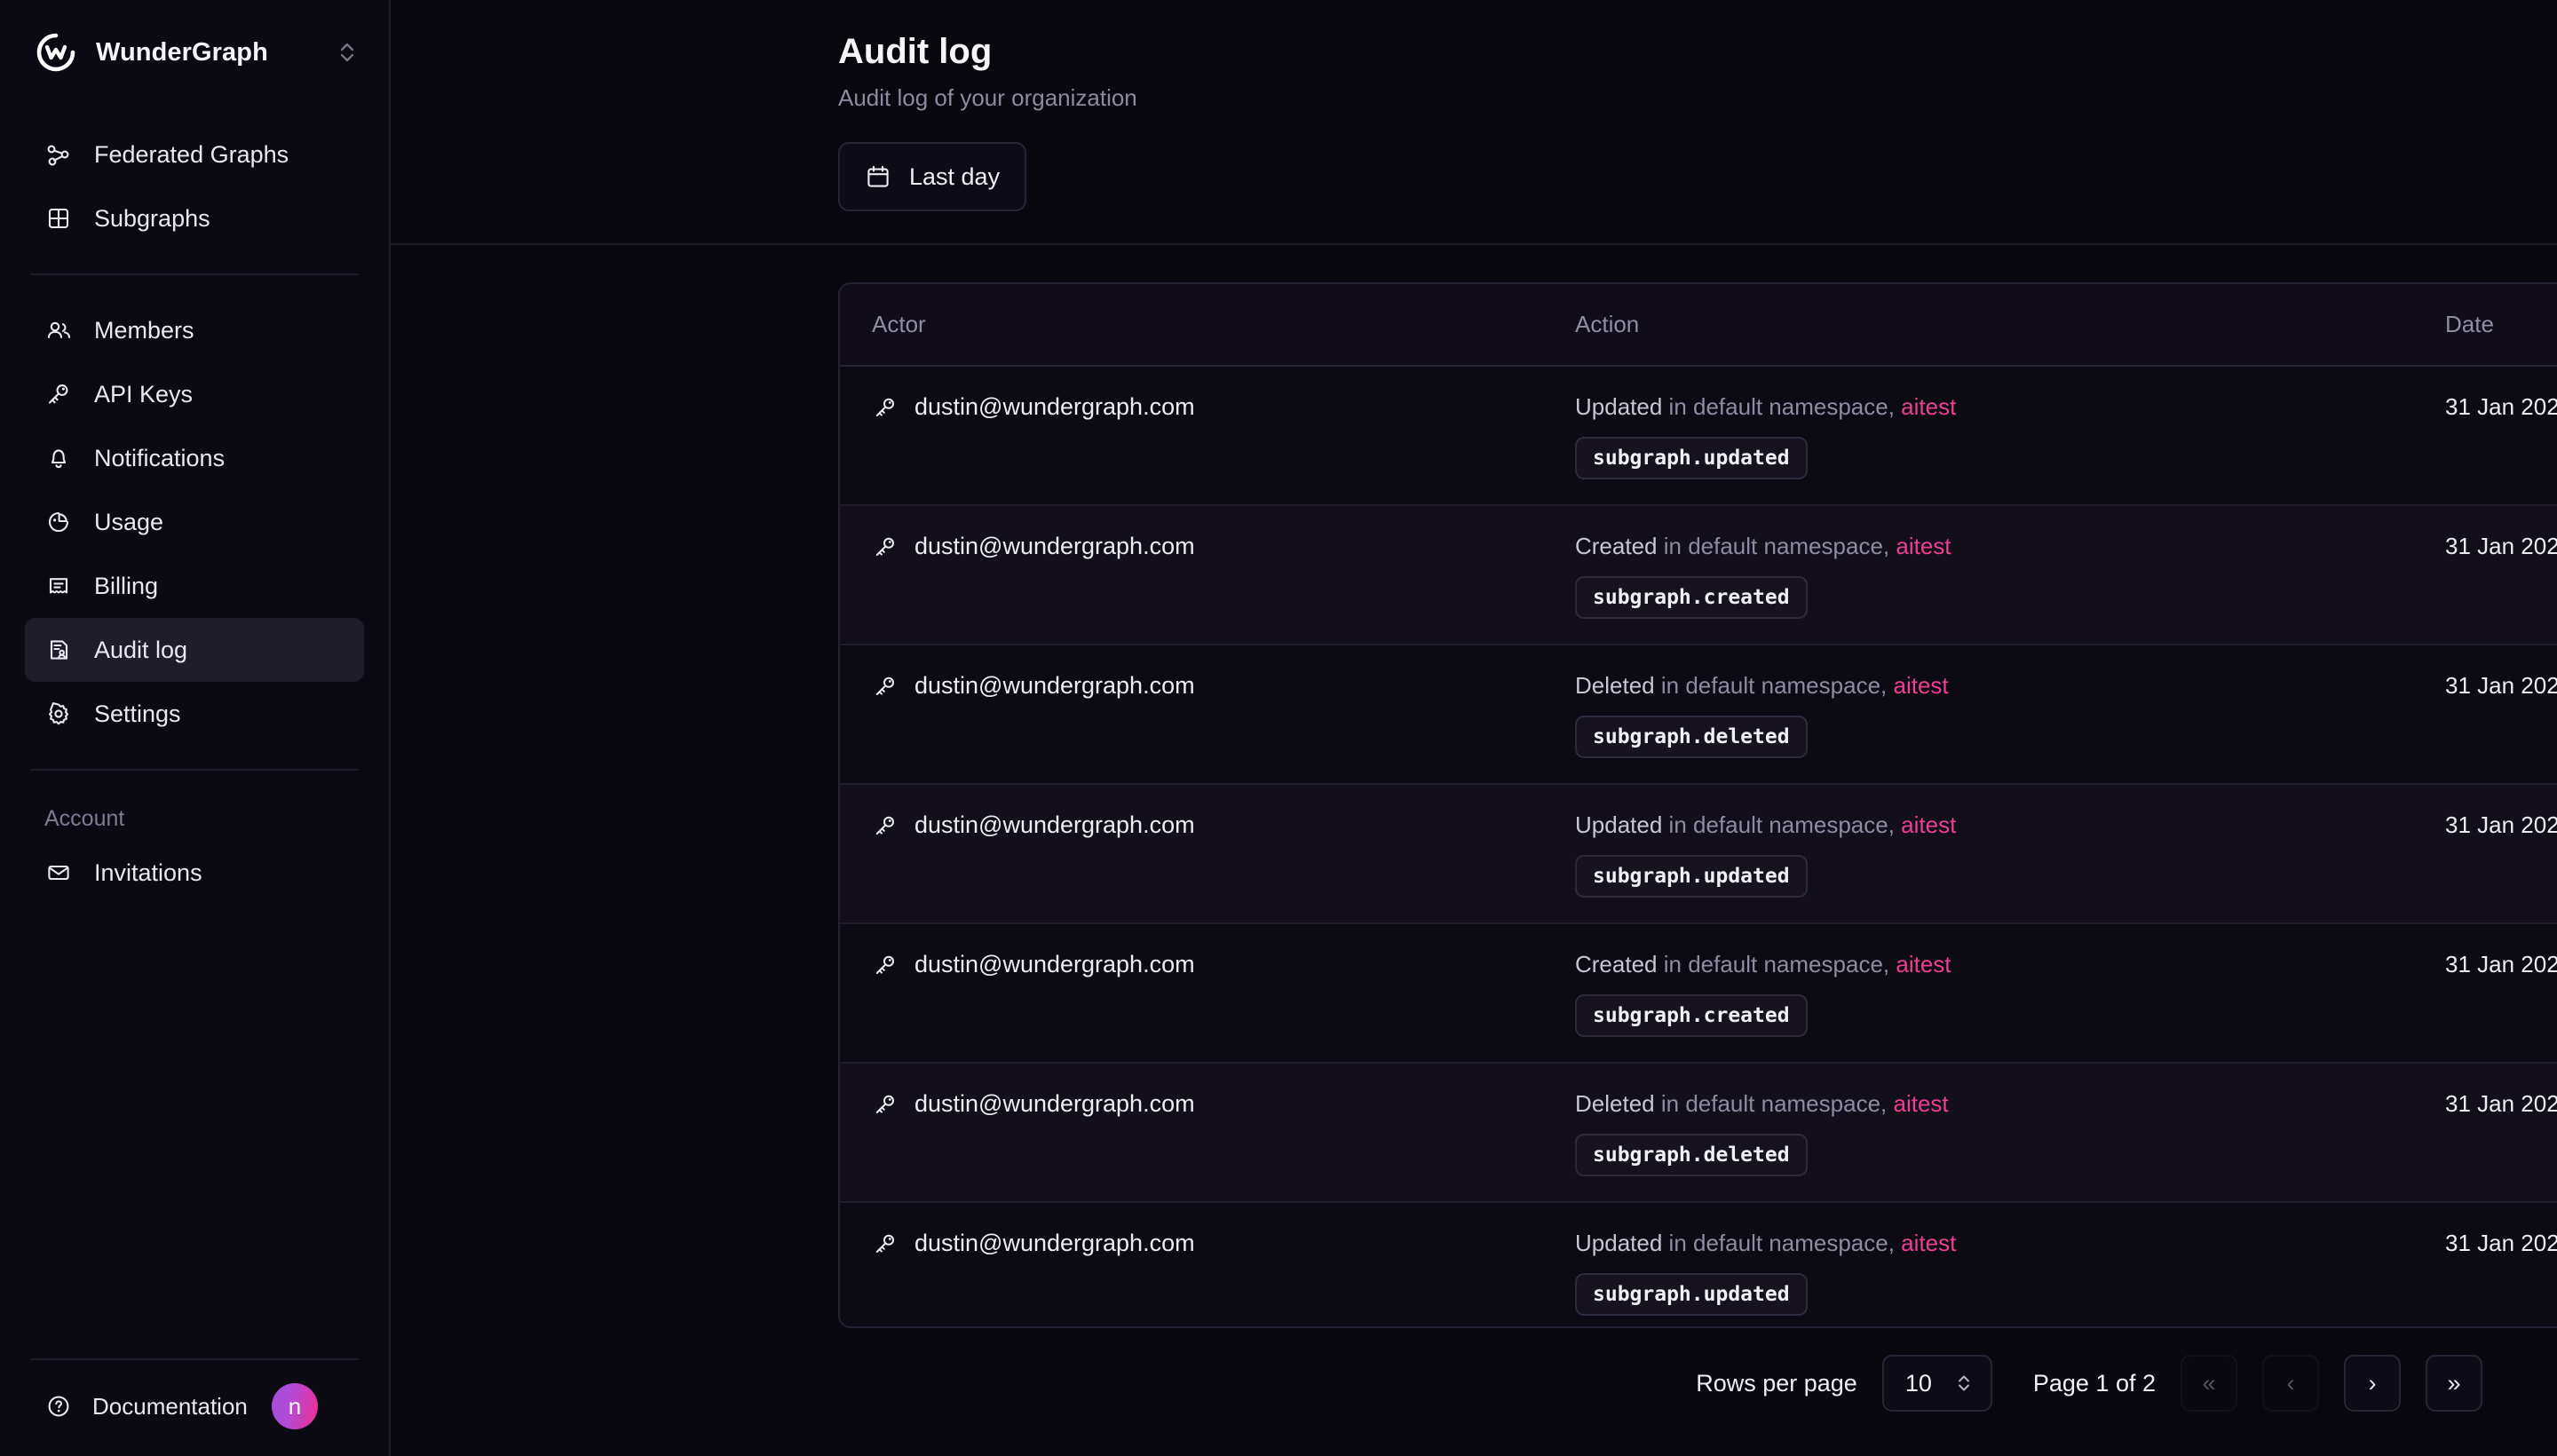 This screenshot has height=1456, width=2557. What do you see at coordinates (58, 586) in the screenshot?
I see `receipt-icon` at bounding box center [58, 586].